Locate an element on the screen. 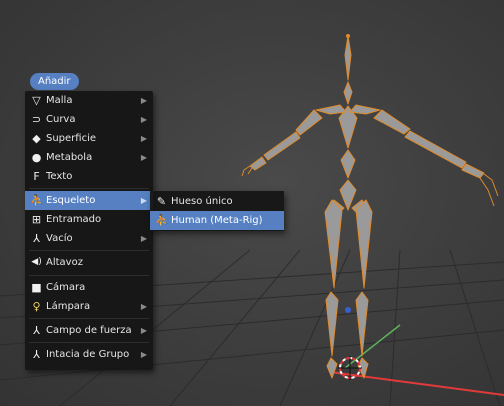 This screenshot has height=406, width=504. mesh-icon: ▽ is located at coordinates (36, 100).